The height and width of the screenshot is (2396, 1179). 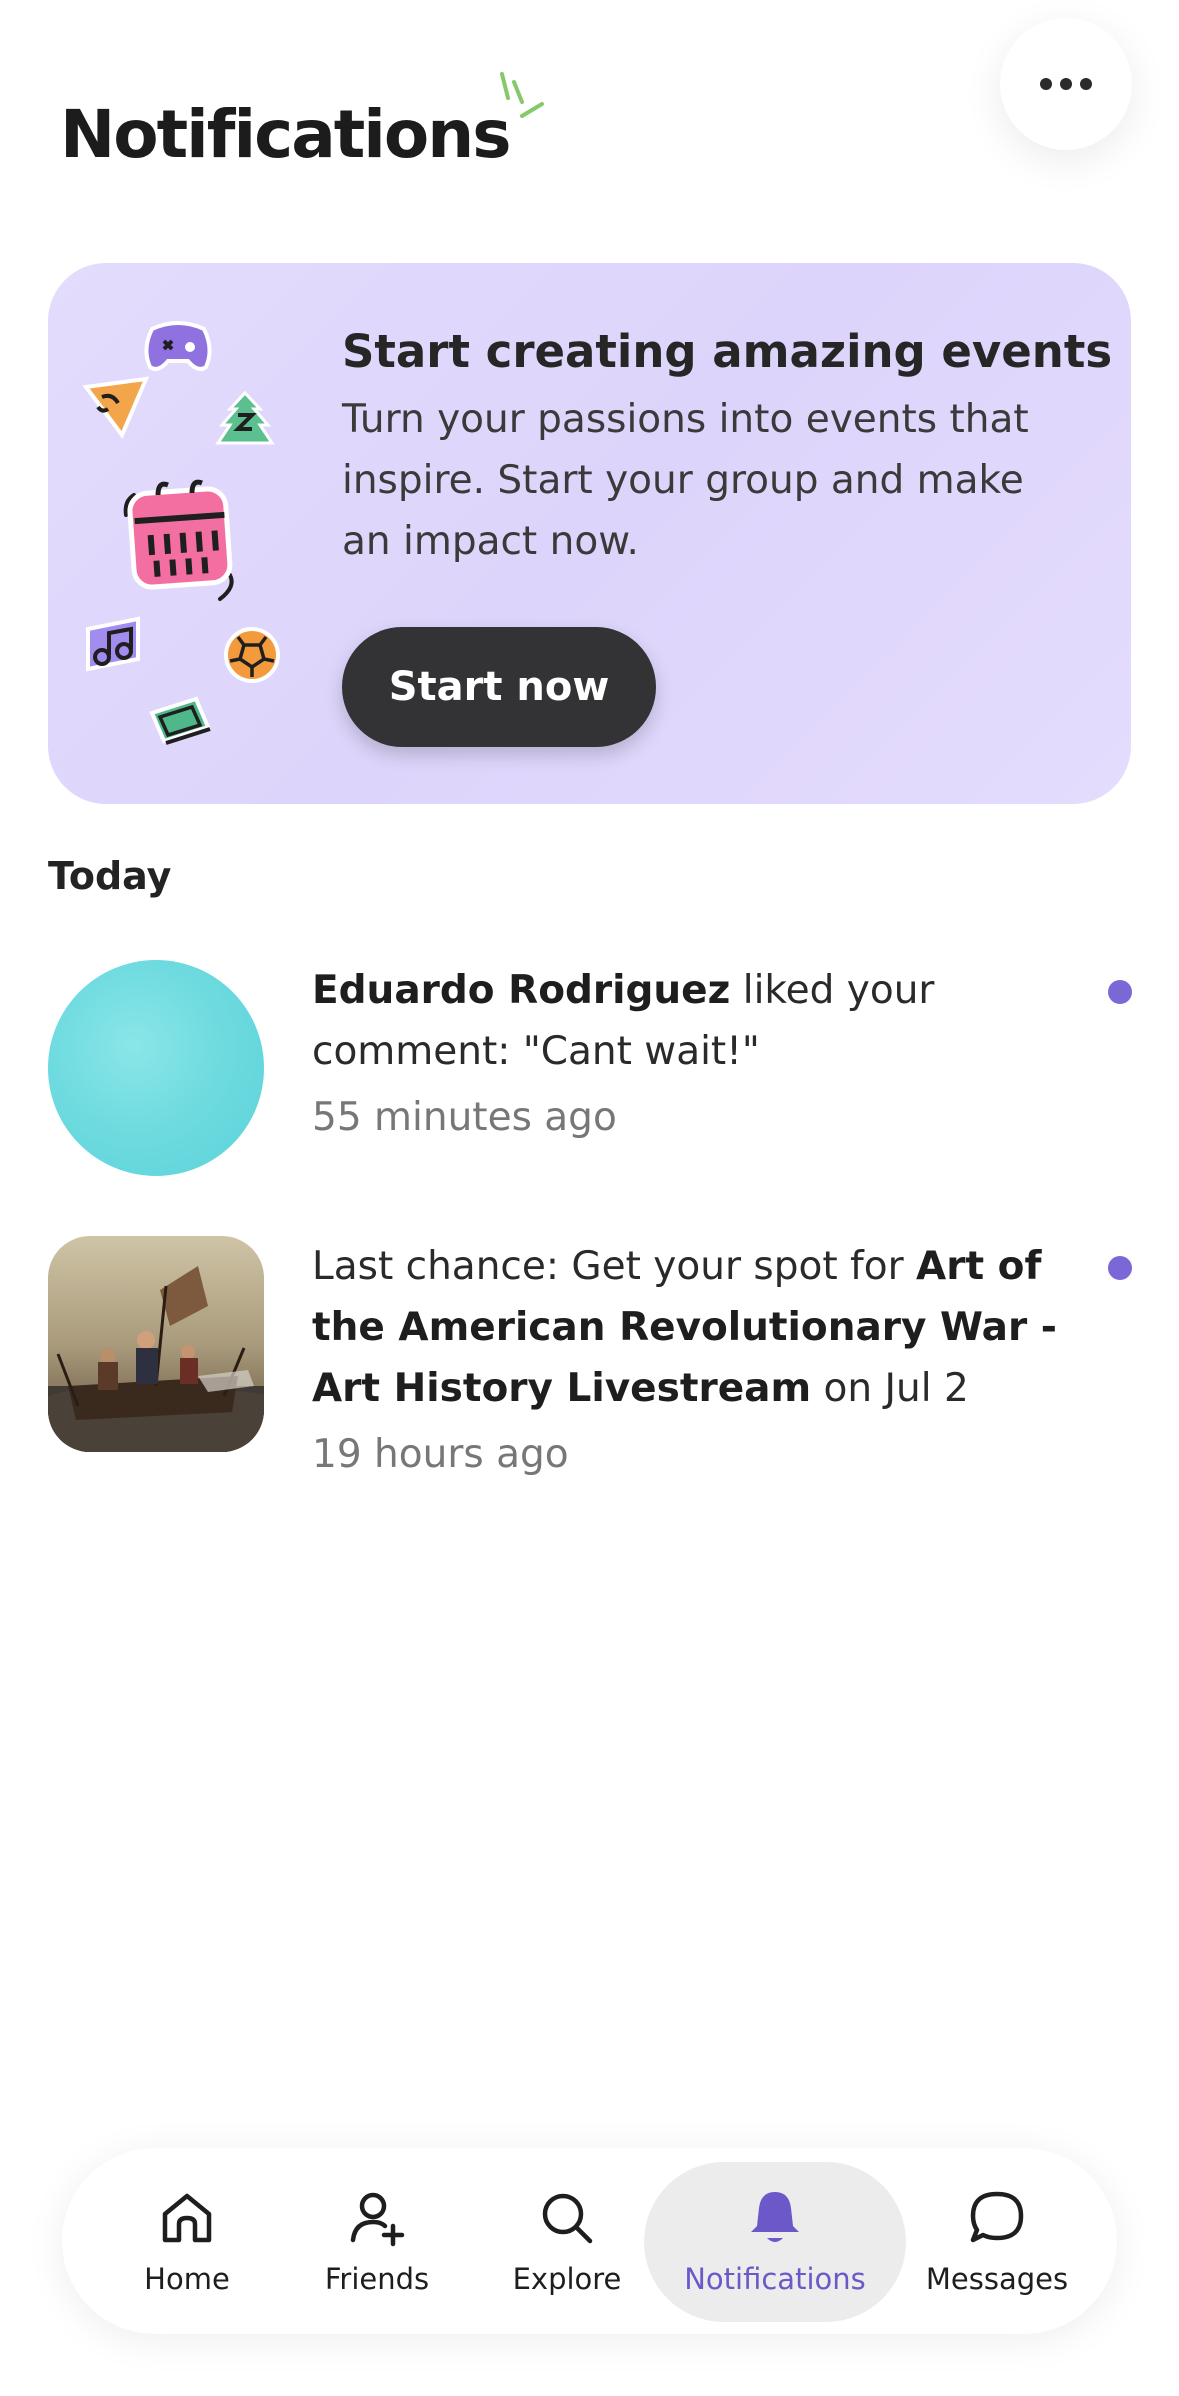 What do you see at coordinates (180, 720) in the screenshot?
I see `laptop-icon` at bounding box center [180, 720].